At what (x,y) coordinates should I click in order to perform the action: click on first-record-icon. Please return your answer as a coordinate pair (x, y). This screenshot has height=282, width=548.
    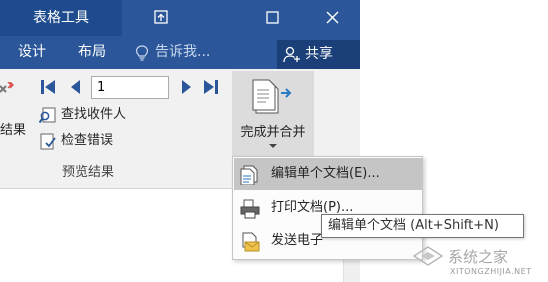
    Looking at the image, I should click on (48, 87).